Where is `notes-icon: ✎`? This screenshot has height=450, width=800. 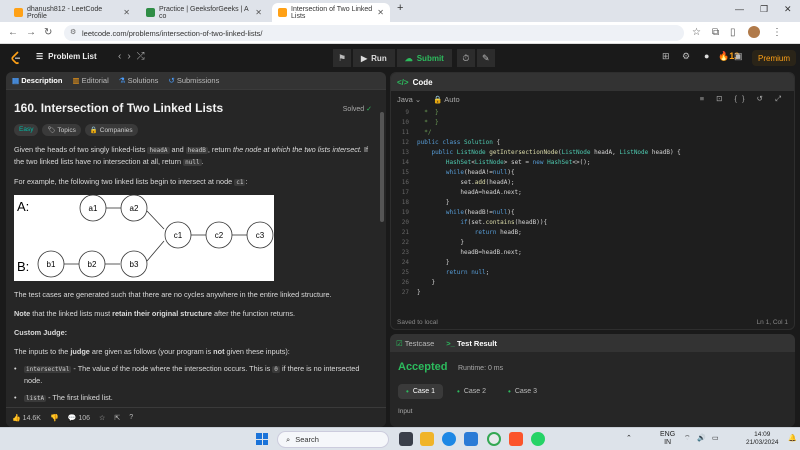 notes-icon: ✎ is located at coordinates (485, 58).